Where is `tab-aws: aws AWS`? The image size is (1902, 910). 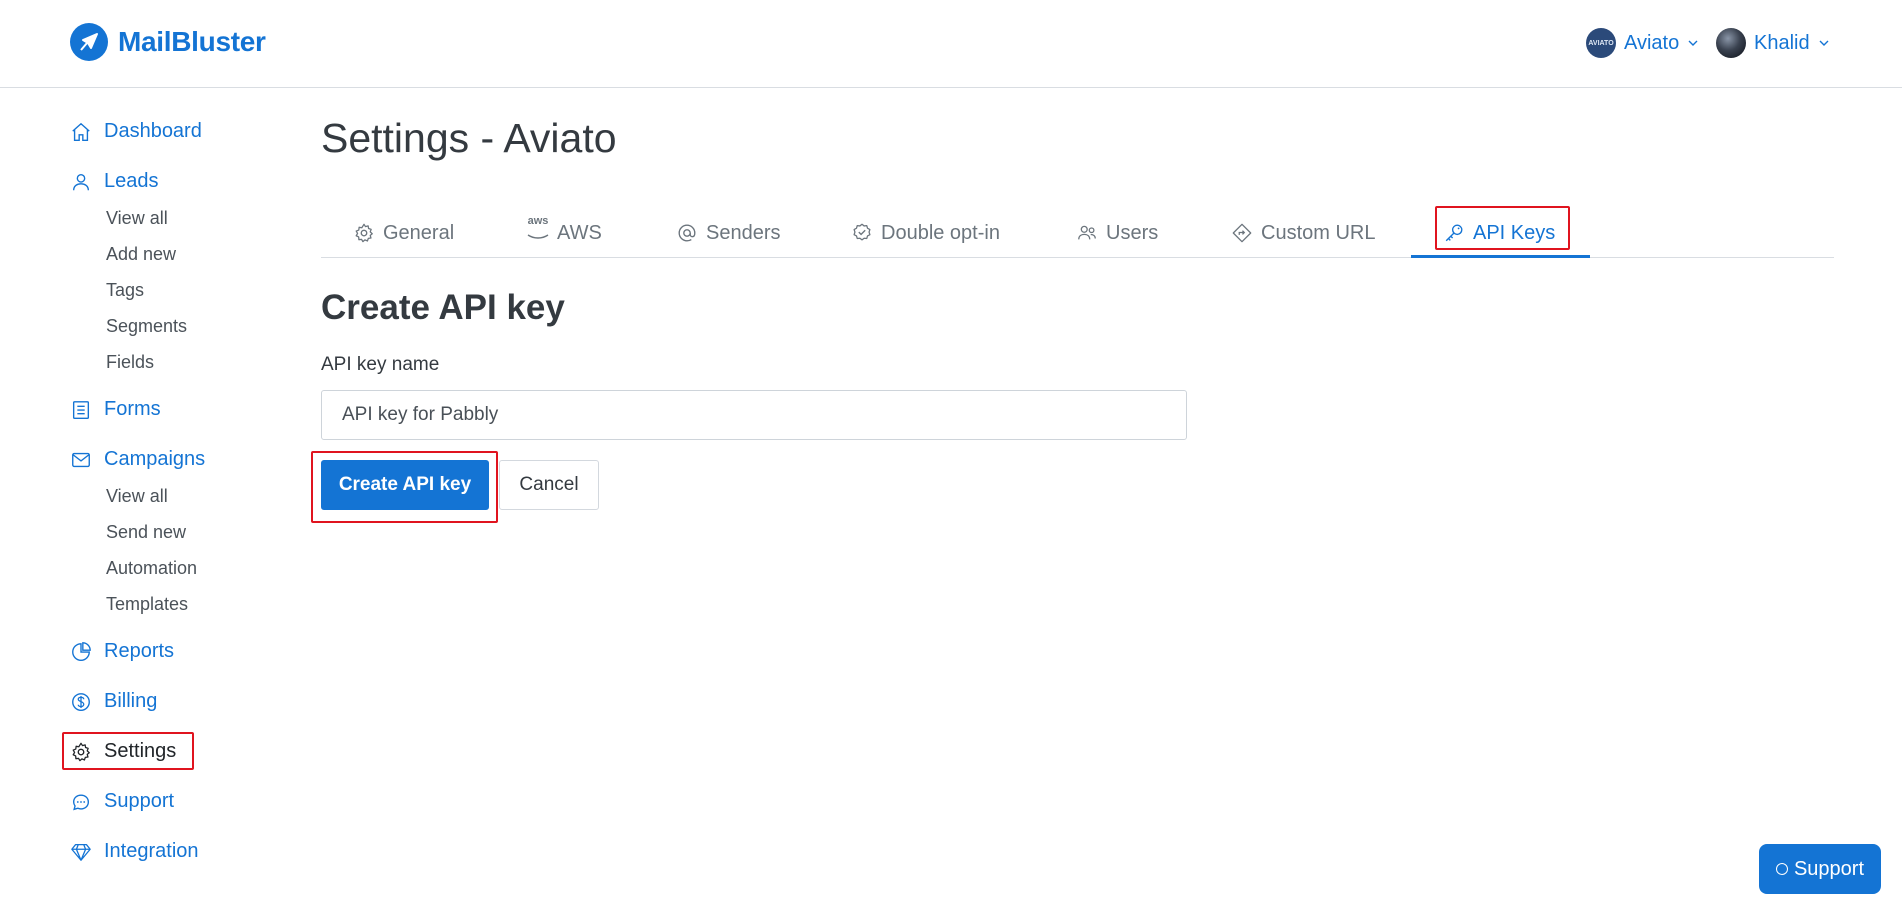 tab-aws: aws AWS is located at coordinates (564, 233).